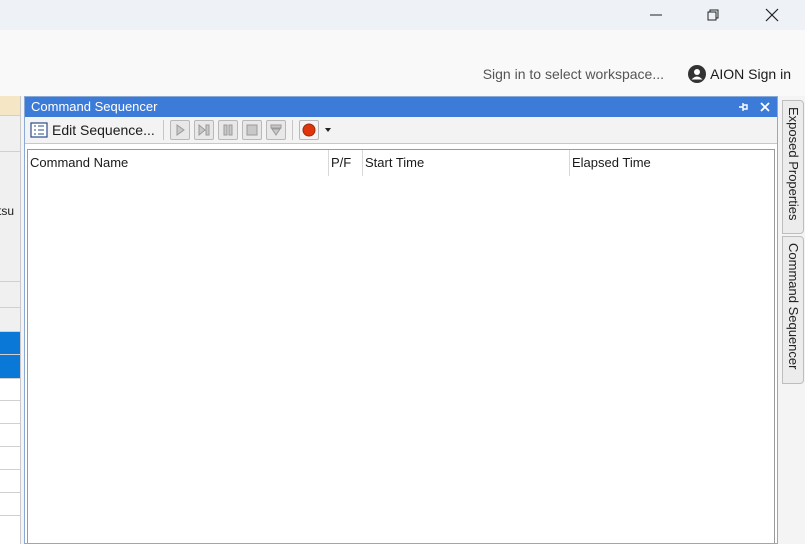 The width and height of the screenshot is (805, 544). What do you see at coordinates (793, 164) in the screenshot?
I see `tab-exposed-properties-label: Exposed Properties` at bounding box center [793, 164].